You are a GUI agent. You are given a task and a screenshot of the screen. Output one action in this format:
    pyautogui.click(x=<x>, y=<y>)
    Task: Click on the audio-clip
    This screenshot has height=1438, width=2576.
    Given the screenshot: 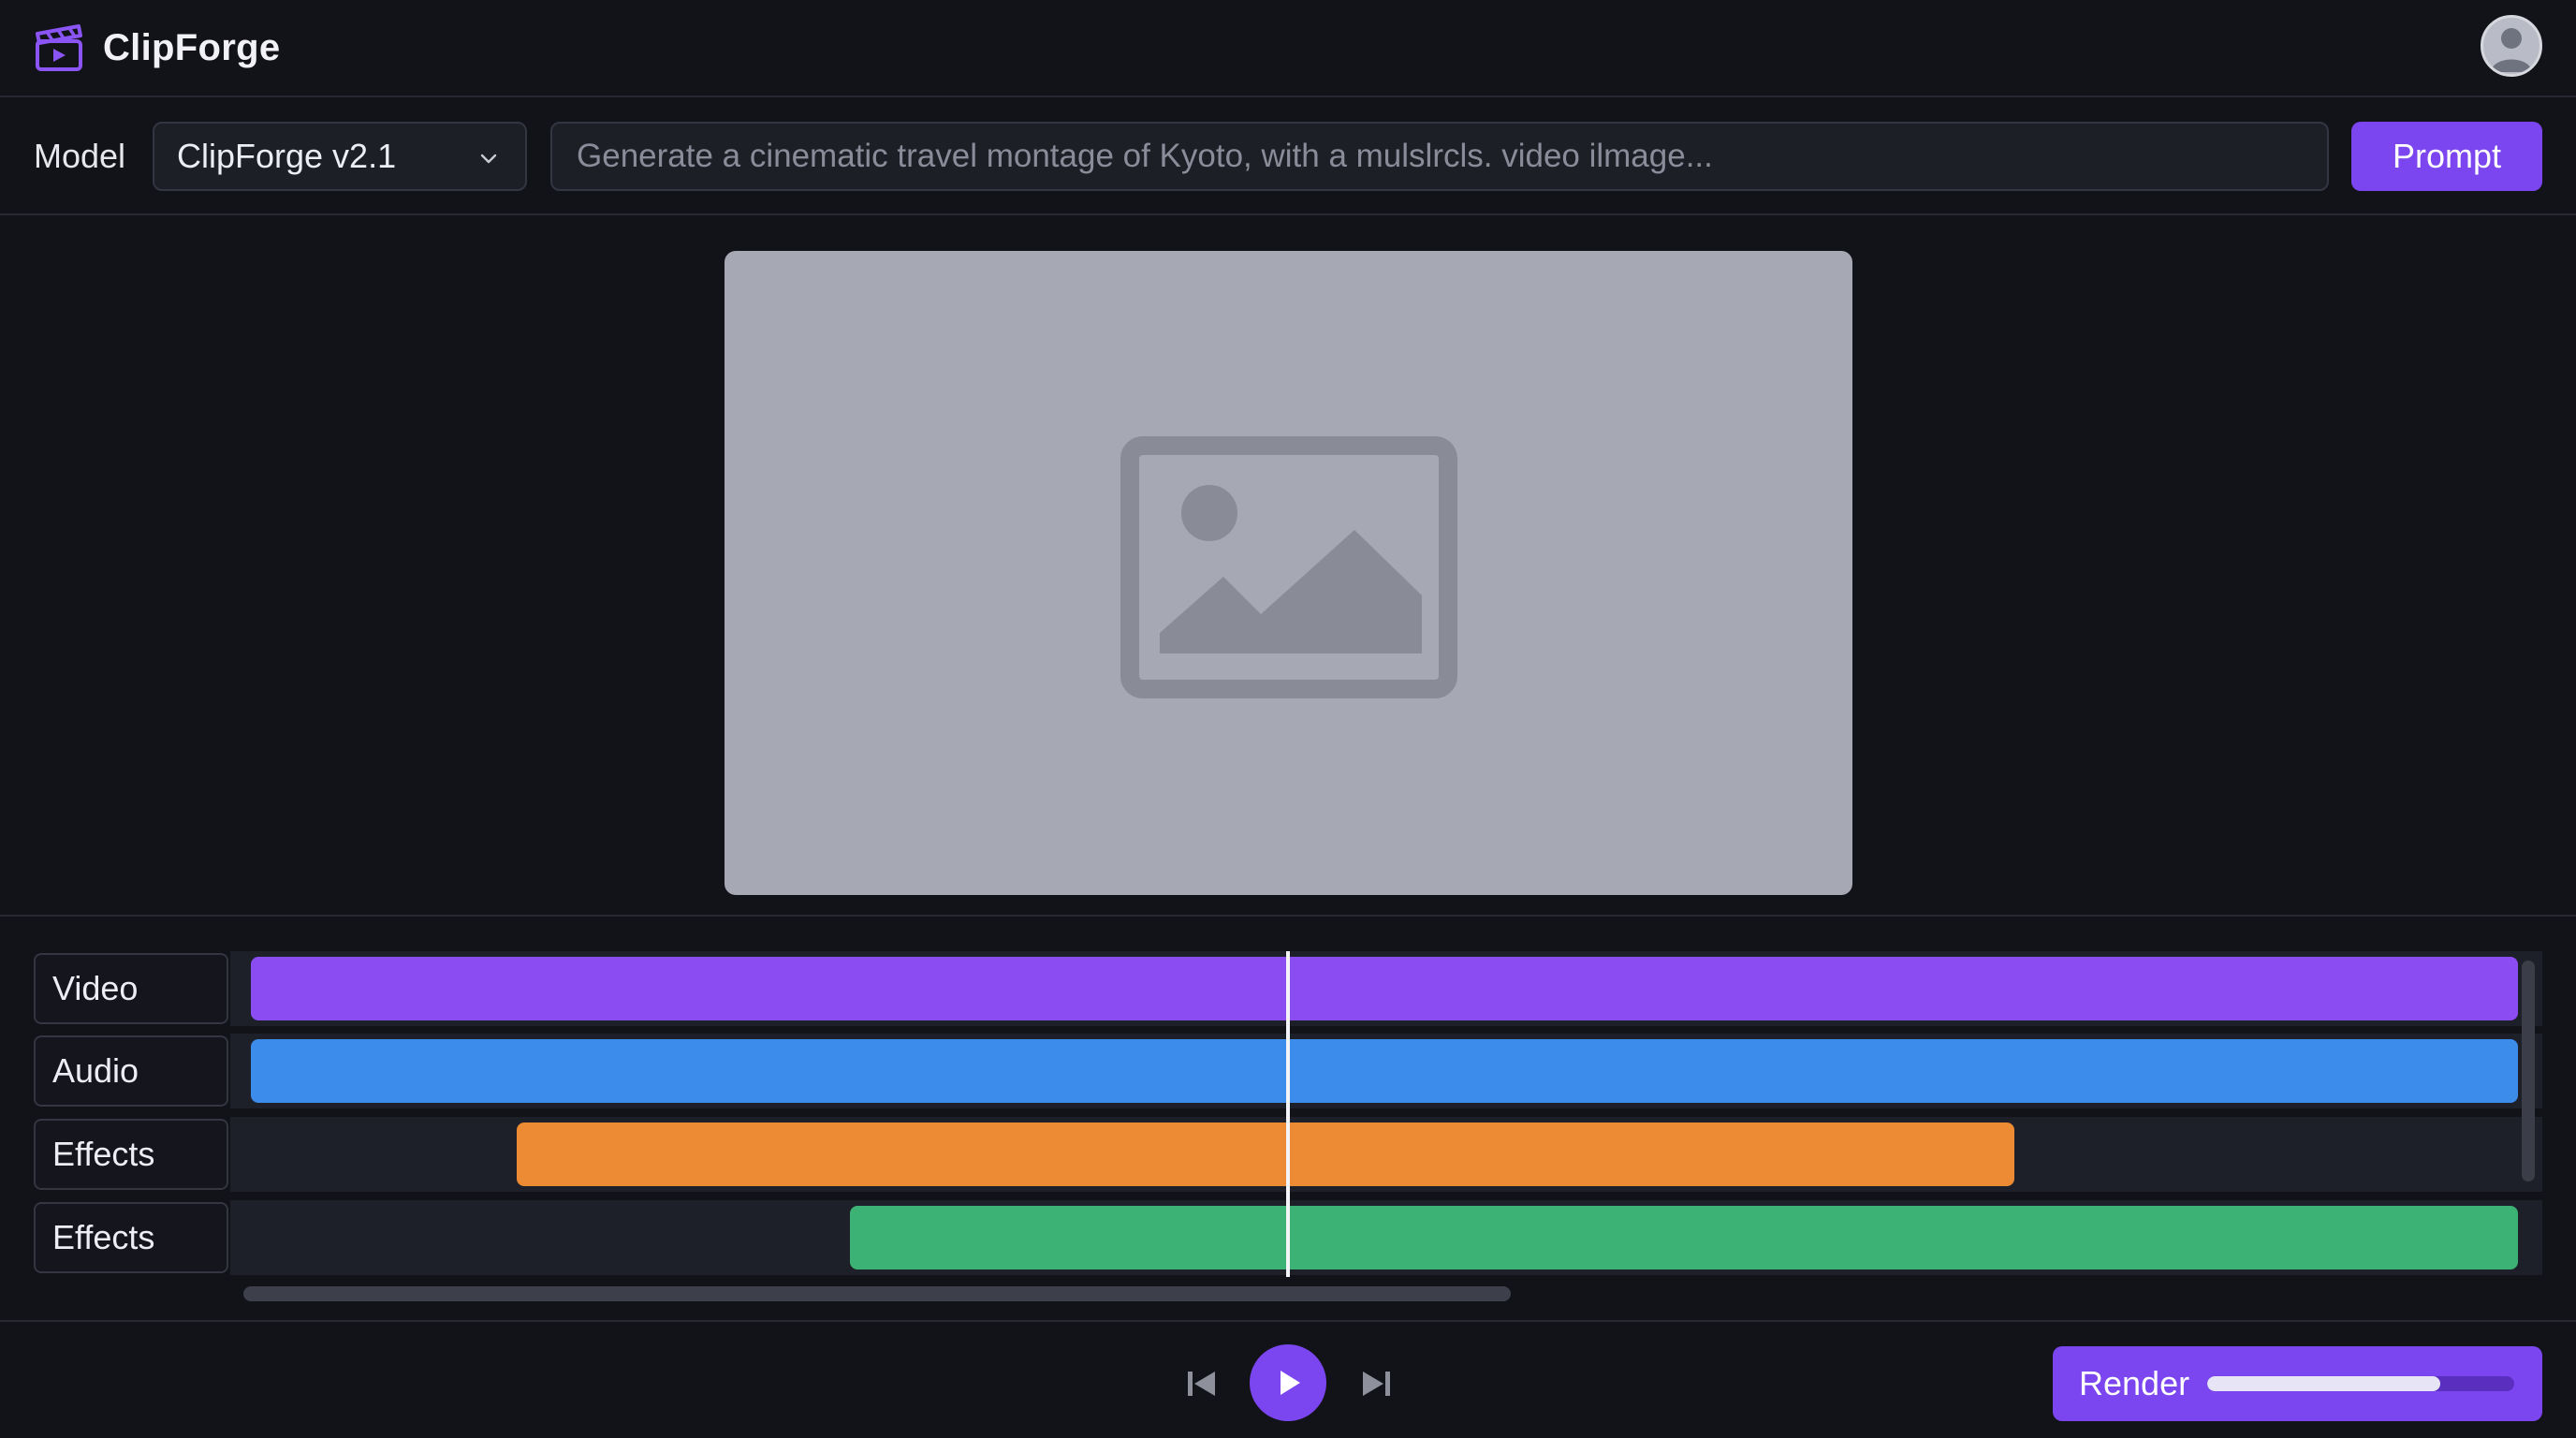 What is the action you would take?
    pyautogui.click(x=1384, y=1071)
    